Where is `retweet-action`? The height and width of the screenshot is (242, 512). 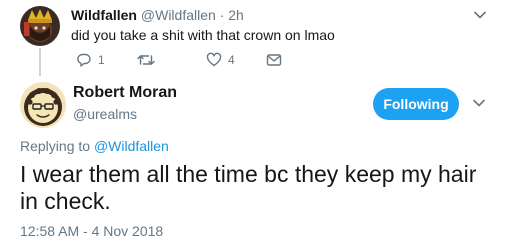
retweet-action is located at coordinates (149, 60).